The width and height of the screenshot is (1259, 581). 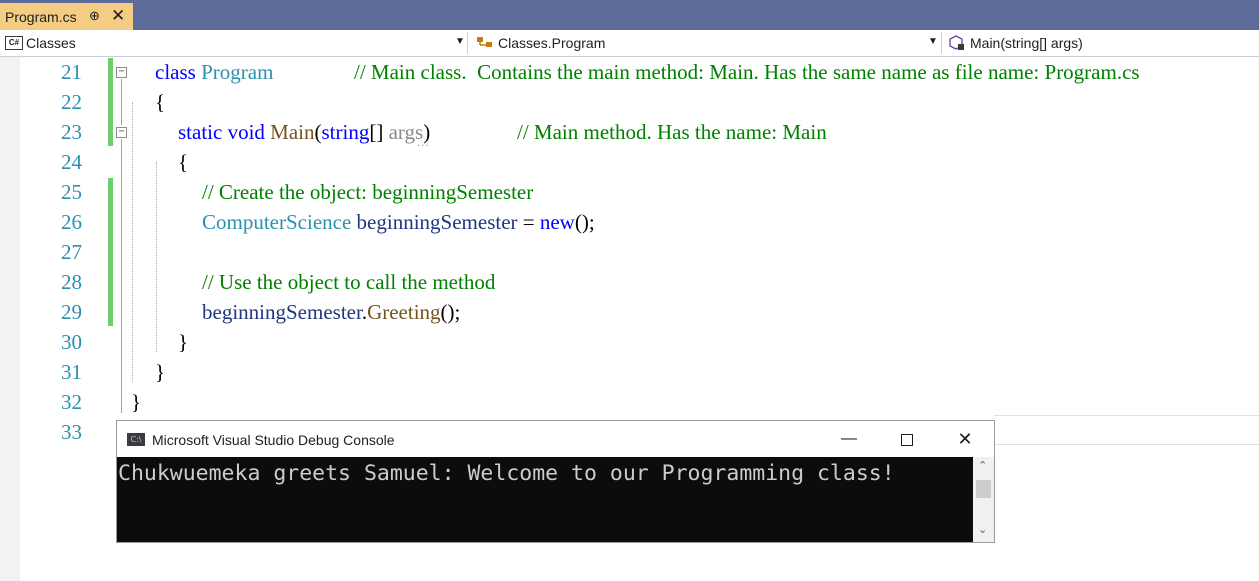 I want to click on csharp-project-icon: C#, so click(x=14, y=43).